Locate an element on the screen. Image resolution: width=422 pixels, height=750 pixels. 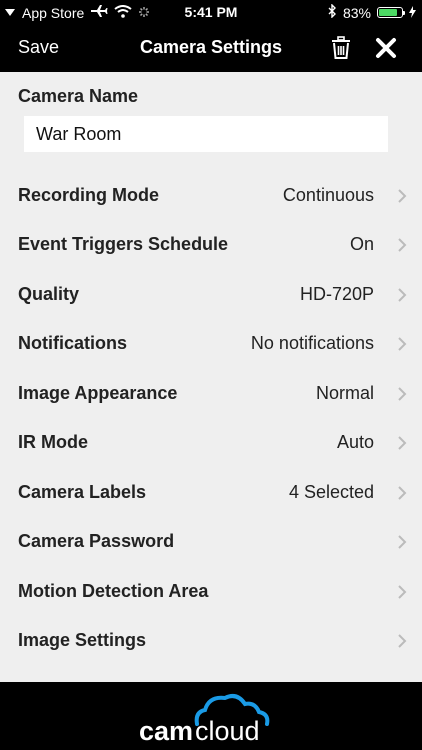
setting-row-quality: Quality HD-720P is located at coordinates (211, 294).